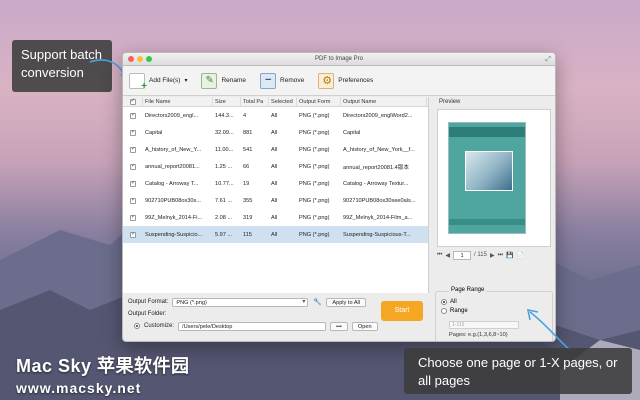  What do you see at coordinates (364, 326) in the screenshot?
I see `open-folder-button: Open` at bounding box center [364, 326].